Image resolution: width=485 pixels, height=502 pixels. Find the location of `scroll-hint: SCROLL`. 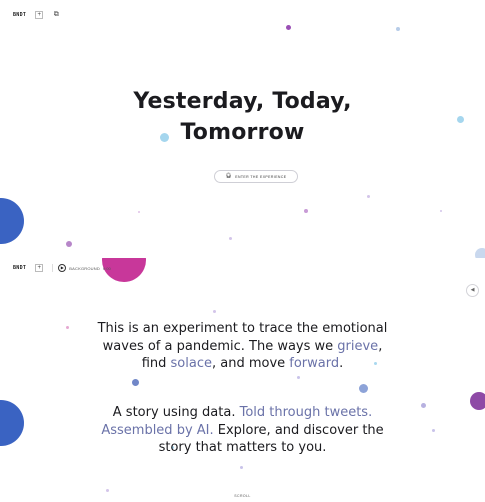

scroll-hint: SCROLL is located at coordinates (242, 496).